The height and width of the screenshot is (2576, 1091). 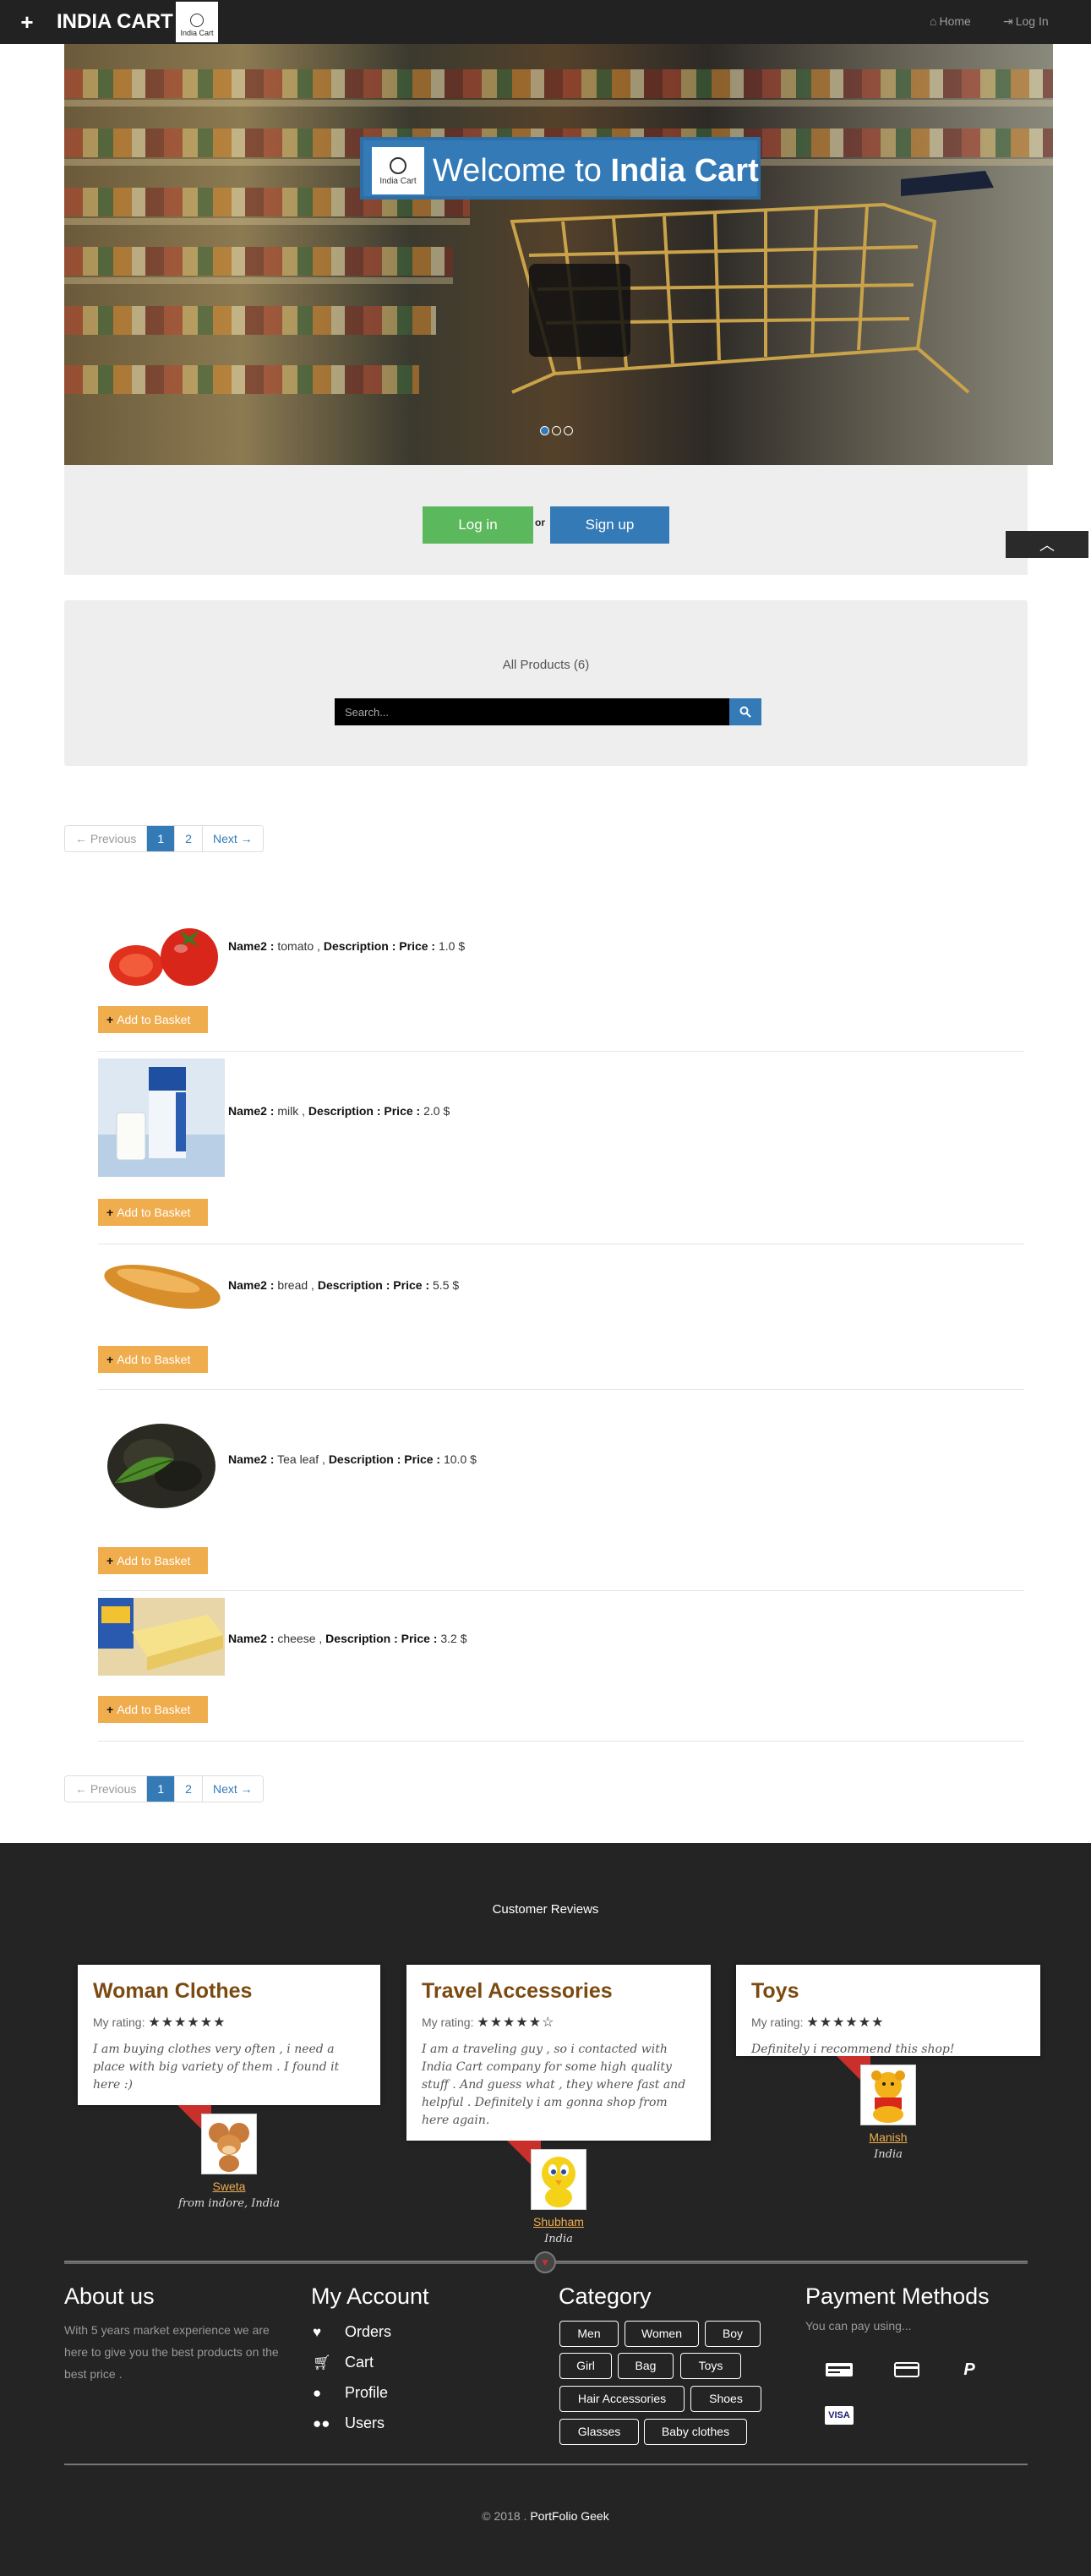 What do you see at coordinates (951, 22) in the screenshot?
I see `nav-home-link: ⌂ Home` at bounding box center [951, 22].